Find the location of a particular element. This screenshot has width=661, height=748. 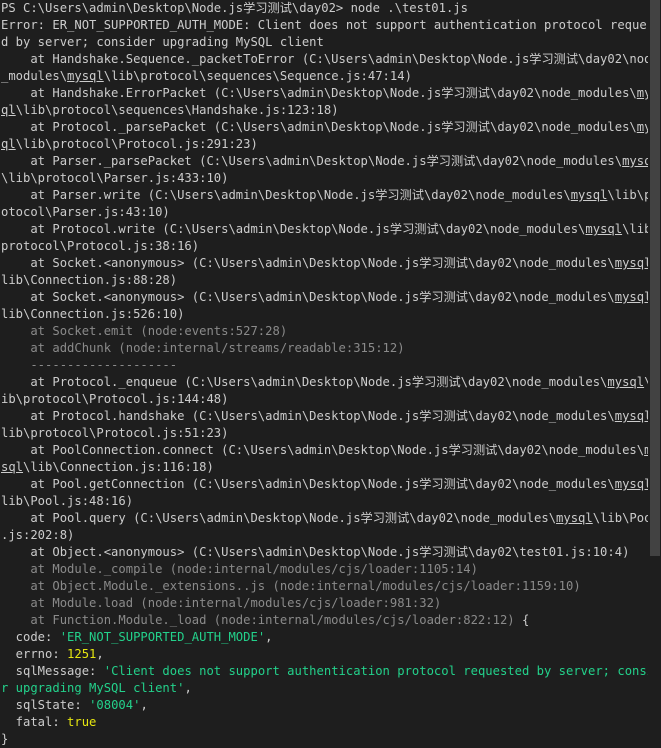

terminal-text-segment: \lib\Pool is located at coordinates (620, 518).